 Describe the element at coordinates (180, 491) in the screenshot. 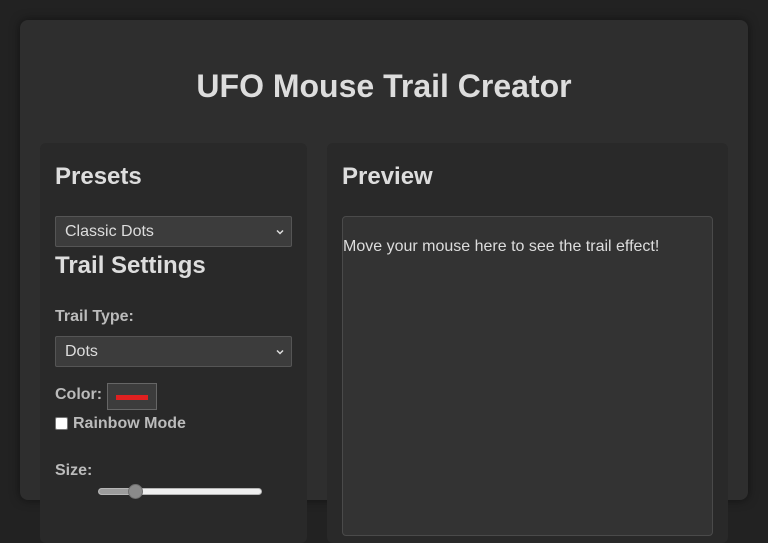

I see `size-slider` at that location.